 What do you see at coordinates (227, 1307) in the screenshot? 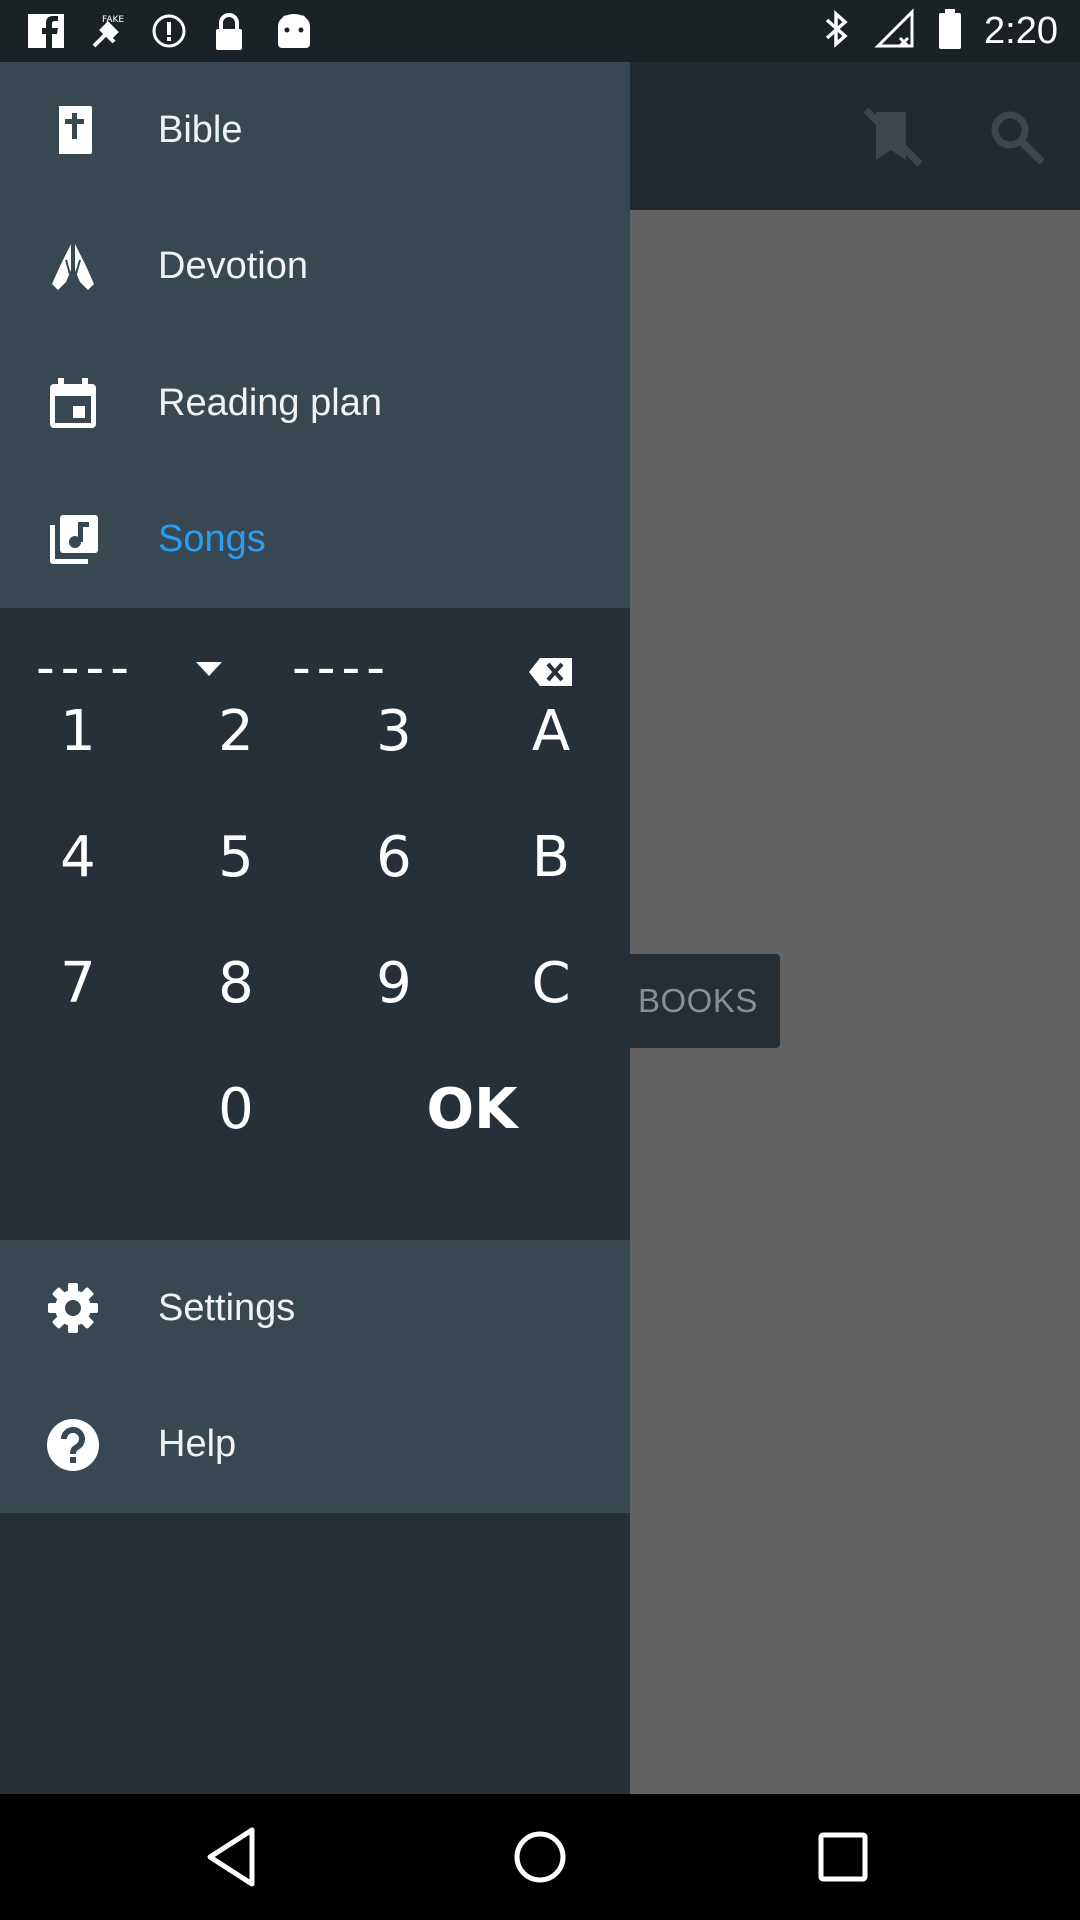
I see `drawer-item-label: Settings` at bounding box center [227, 1307].